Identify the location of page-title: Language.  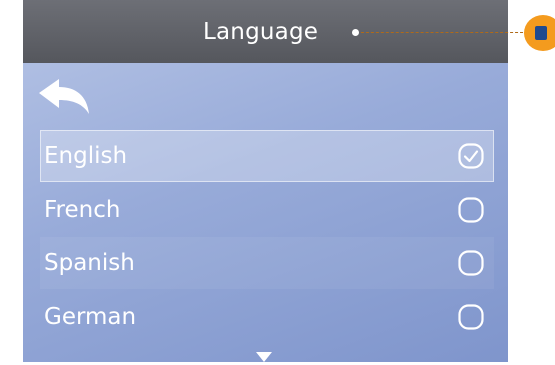
(261, 32).